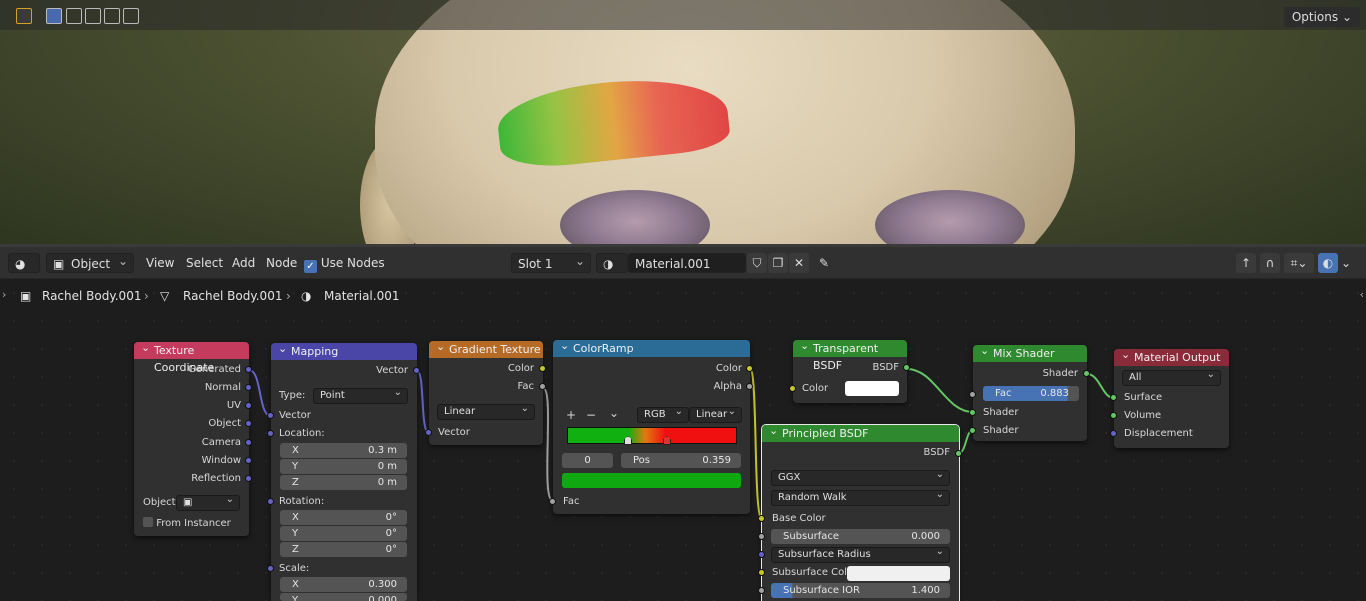  Describe the element at coordinates (1171, 356) in the screenshot. I see `node-header: Material Output` at that location.